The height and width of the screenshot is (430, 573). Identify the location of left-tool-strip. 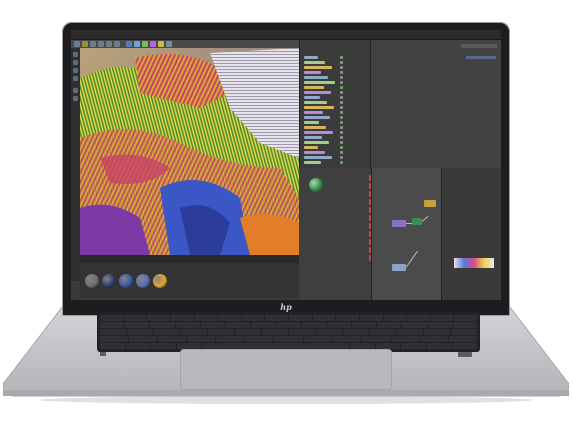
(75, 164).